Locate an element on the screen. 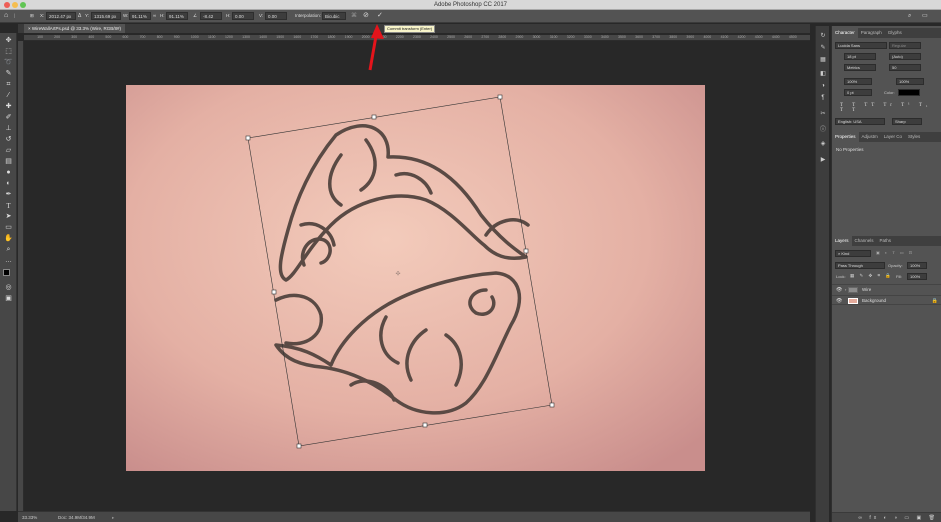 The image size is (941, 522). brush-settings-icon: ✎ is located at coordinates (823, 48).